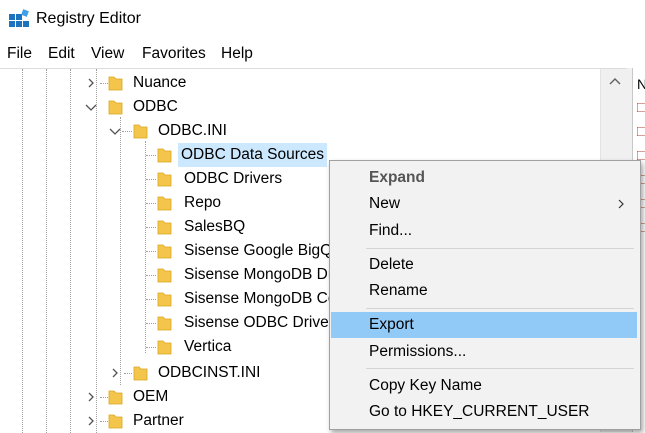 This screenshot has width=645, height=433. I want to click on title-bar: Registry Editor, so click(322, 20).